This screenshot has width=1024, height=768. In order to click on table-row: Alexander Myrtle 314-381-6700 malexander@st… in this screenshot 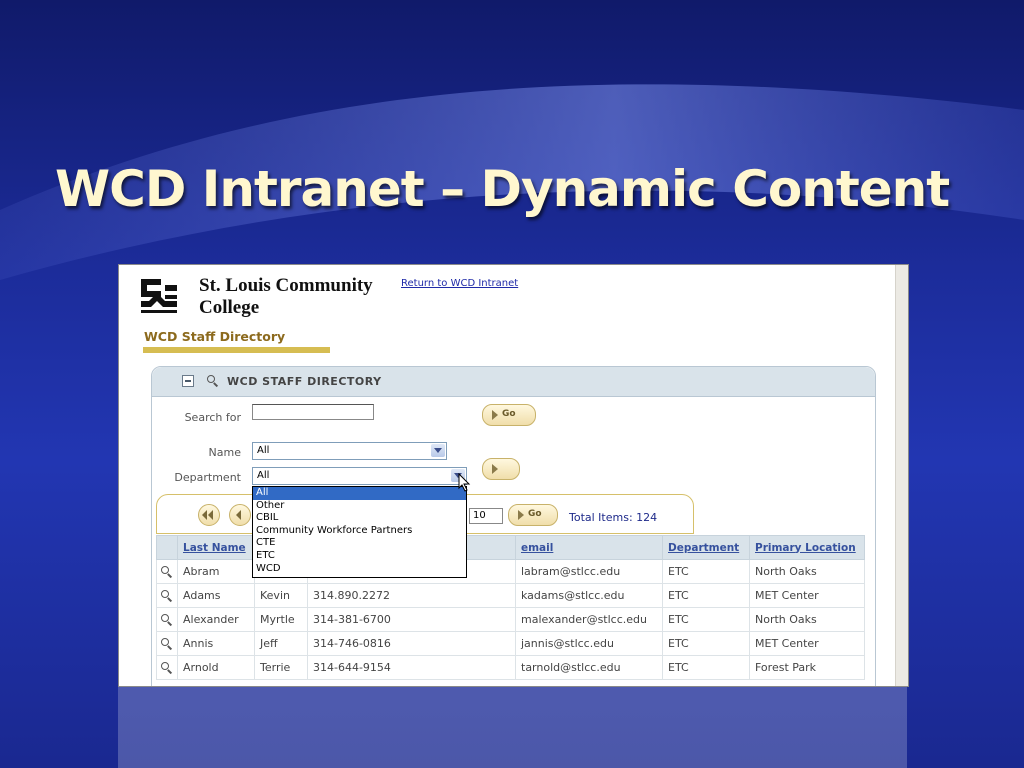, I will do `click(510, 619)`.